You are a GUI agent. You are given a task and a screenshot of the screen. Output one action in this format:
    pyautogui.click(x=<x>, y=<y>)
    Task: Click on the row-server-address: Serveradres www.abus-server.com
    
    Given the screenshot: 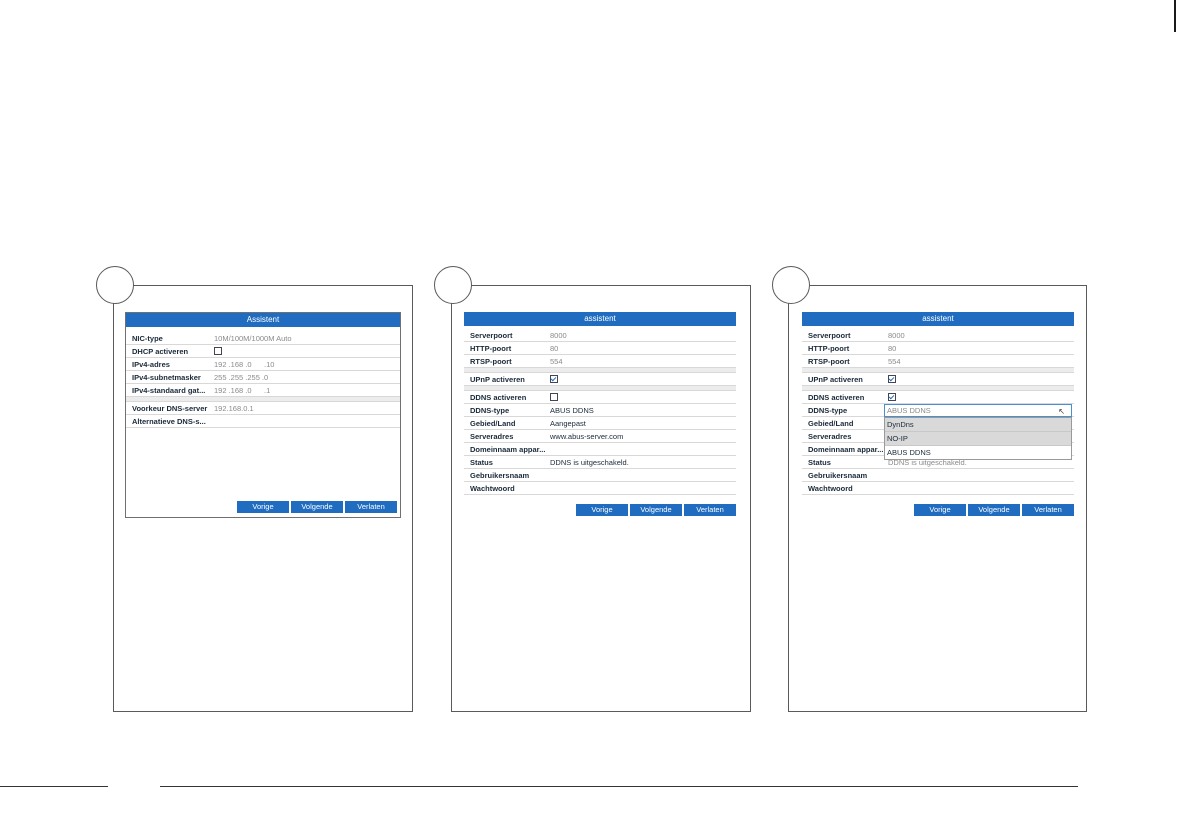 What is the action you would take?
    pyautogui.click(x=600, y=436)
    